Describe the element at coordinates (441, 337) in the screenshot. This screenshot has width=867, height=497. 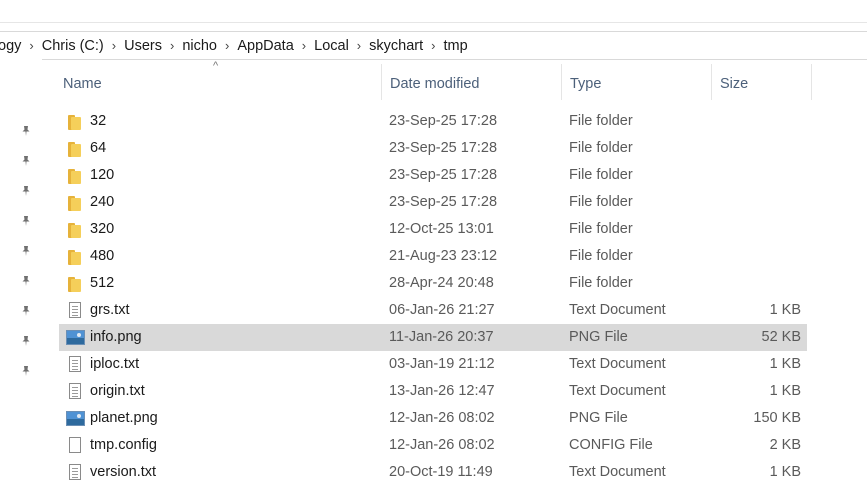
I see `file-date-modified: 11-Jan-26 20:37` at that location.